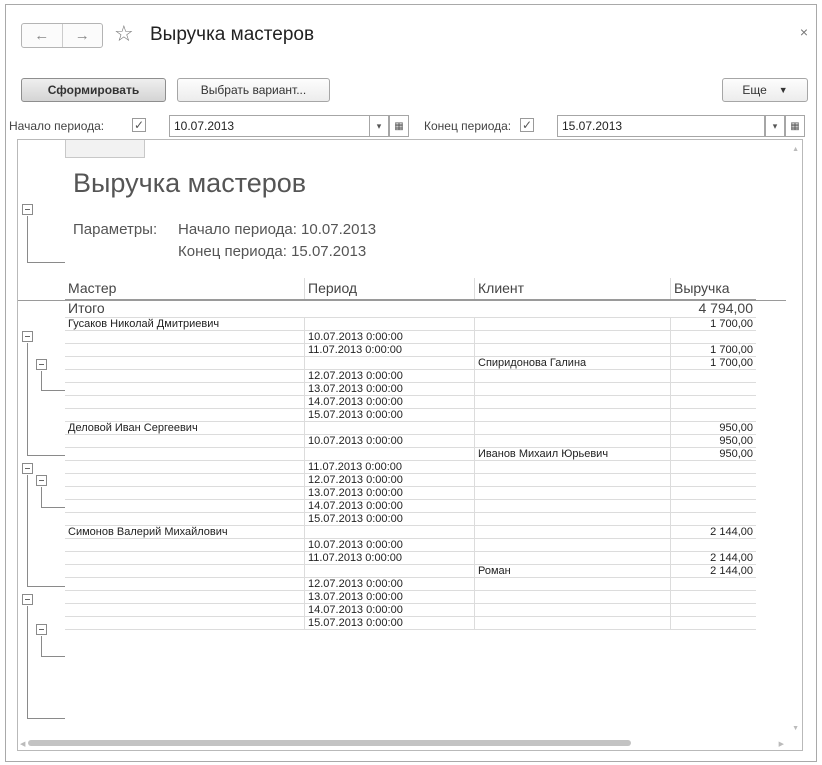 The height and width of the screenshot is (765, 822). I want to click on favorite-star-icon: ☆, so click(124, 34).